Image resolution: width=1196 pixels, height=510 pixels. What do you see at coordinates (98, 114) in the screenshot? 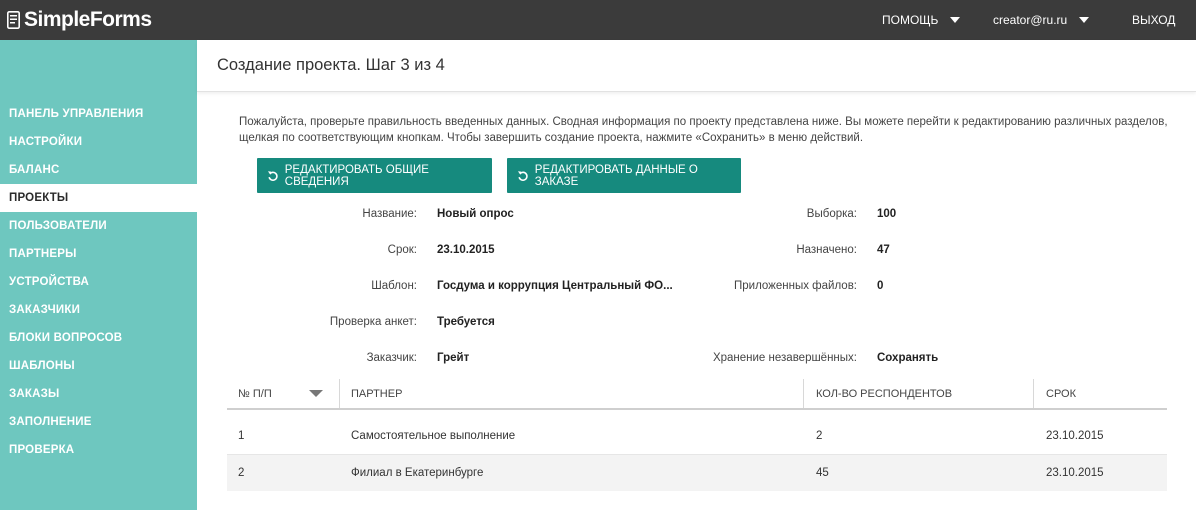
I see `sidebar-item-dashboard: ПАНЕЛЬ УПРАВЛЕНИЯ` at bounding box center [98, 114].